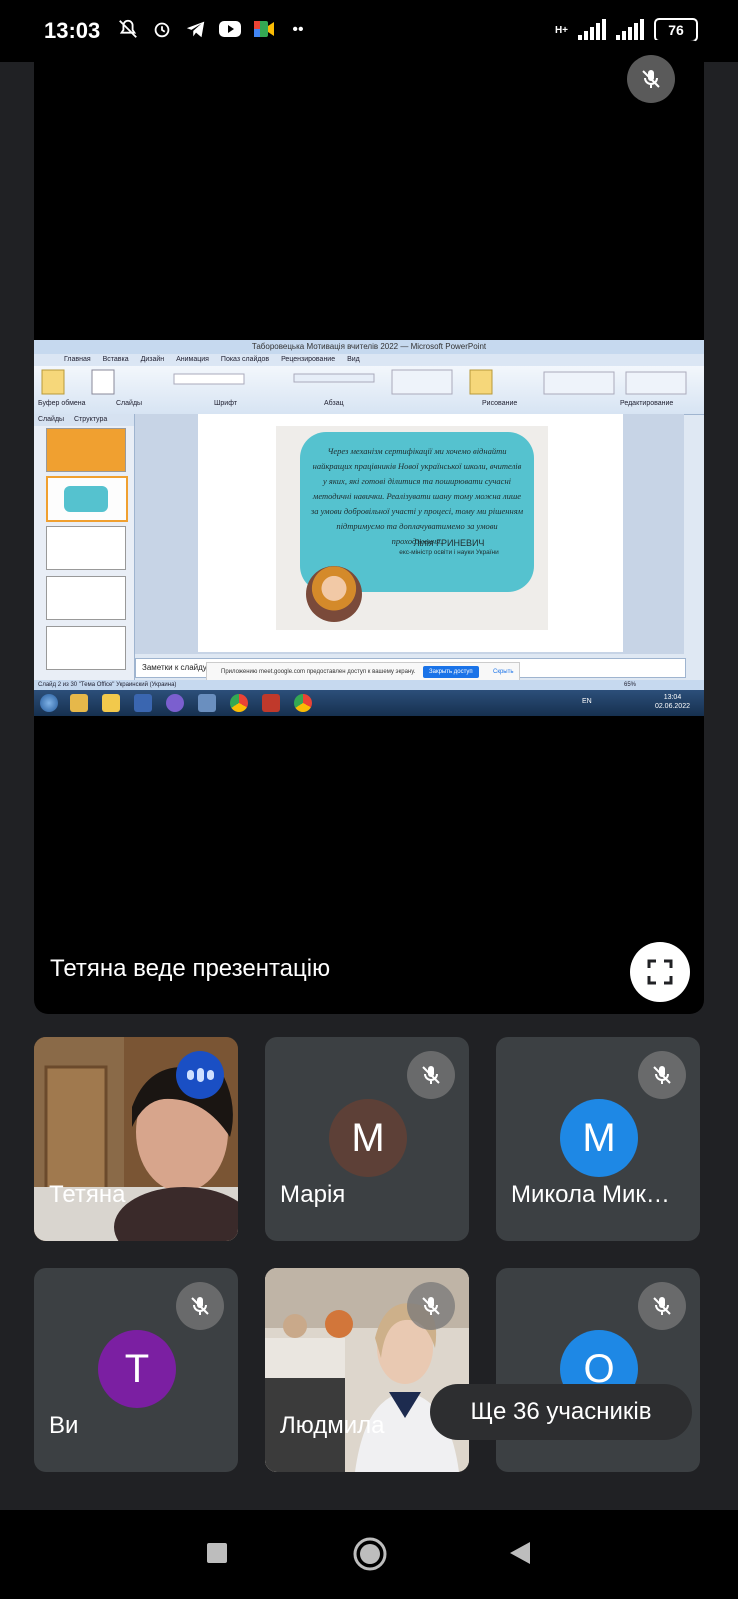 This screenshot has width=738, height=1599. I want to click on recents-icon, so click(217, 1553).